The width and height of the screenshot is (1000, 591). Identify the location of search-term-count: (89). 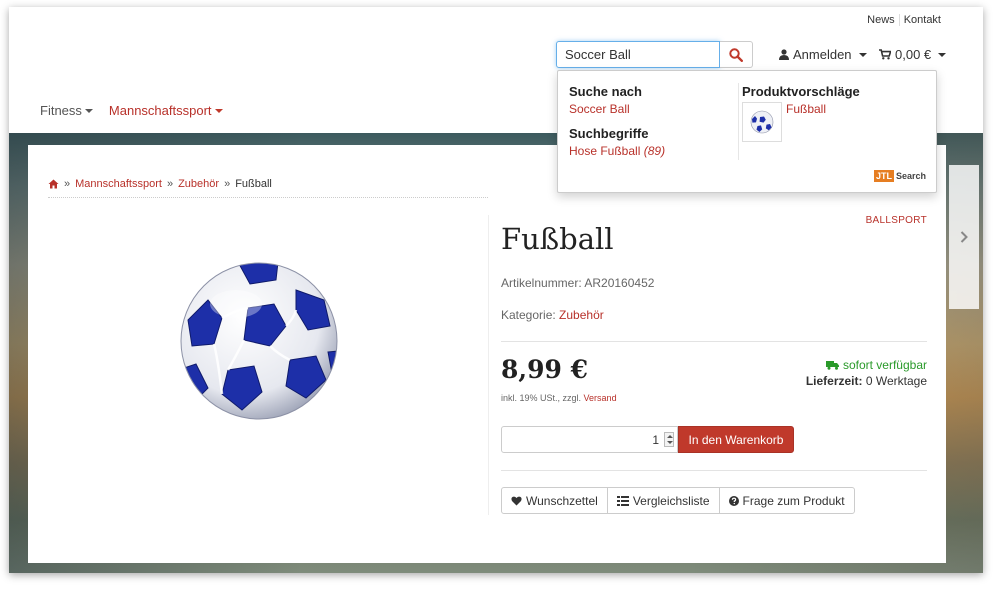
(654, 151).